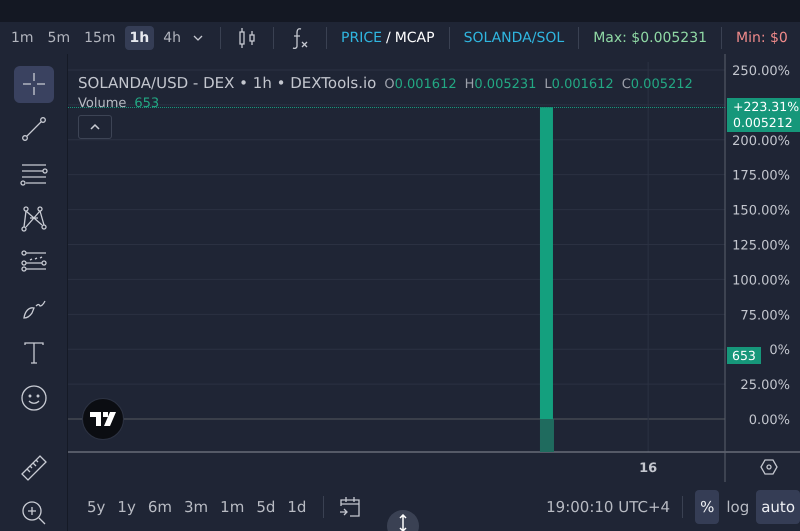 This screenshot has height=531, width=800. I want to click on volume-tag: 653, so click(744, 355).